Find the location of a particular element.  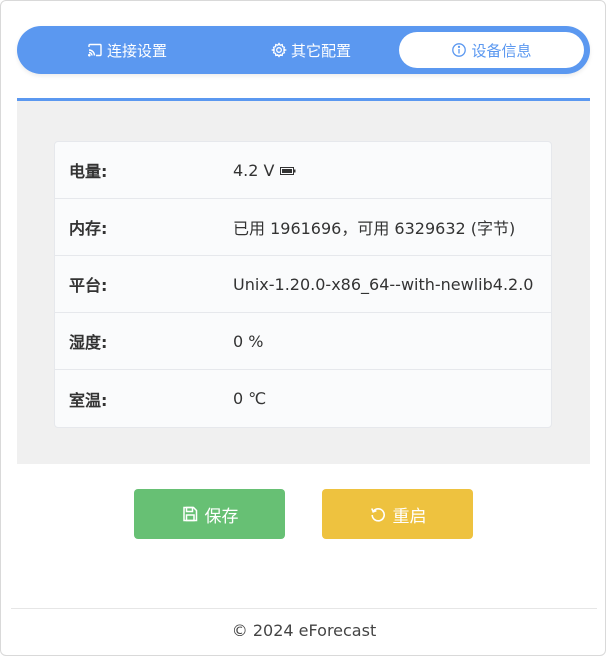

tab-label: 连接设置 is located at coordinates (136, 50).